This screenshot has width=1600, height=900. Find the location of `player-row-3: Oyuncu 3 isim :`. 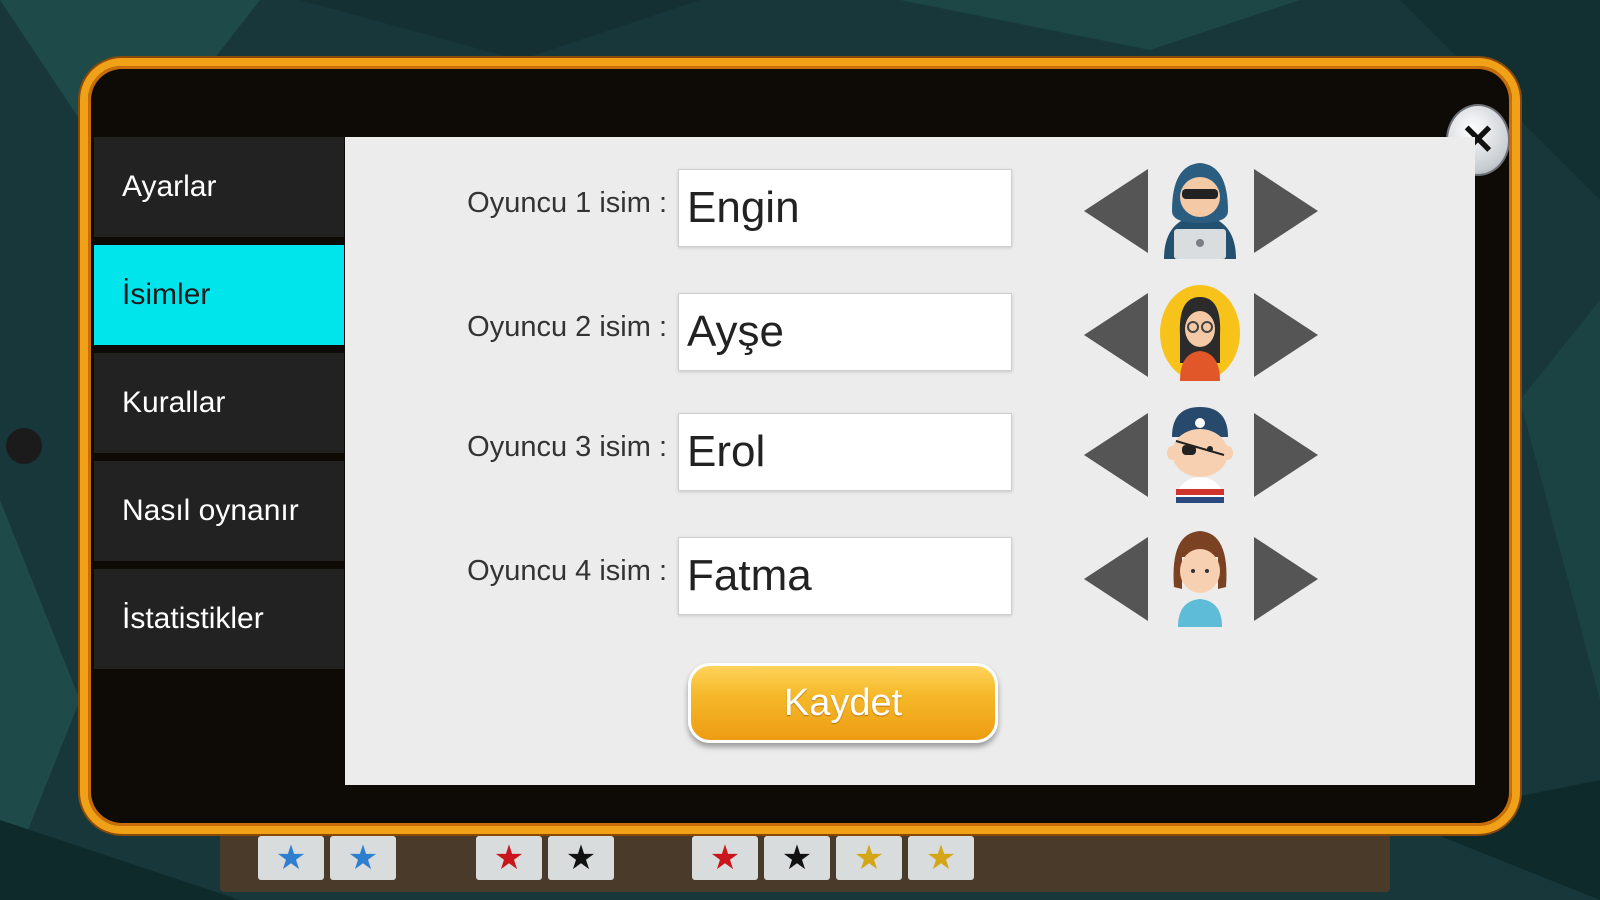

player-row-3: Oyuncu 3 isim : is located at coordinates (910, 443).